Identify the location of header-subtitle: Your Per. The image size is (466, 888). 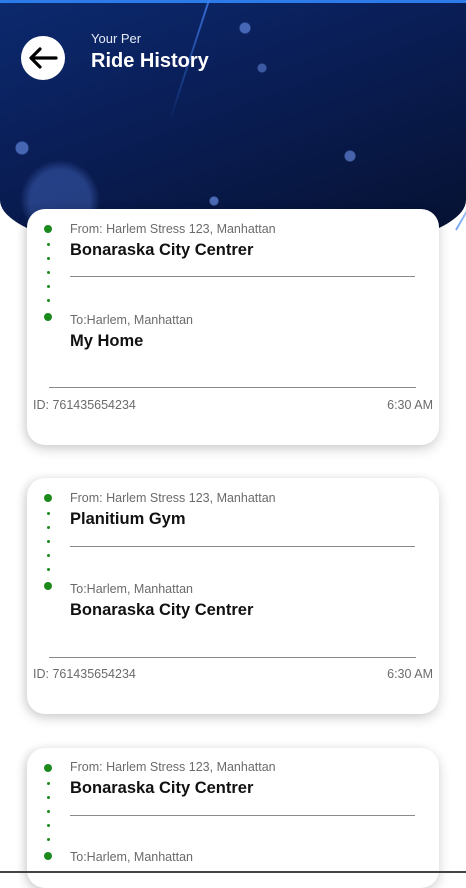
(116, 38).